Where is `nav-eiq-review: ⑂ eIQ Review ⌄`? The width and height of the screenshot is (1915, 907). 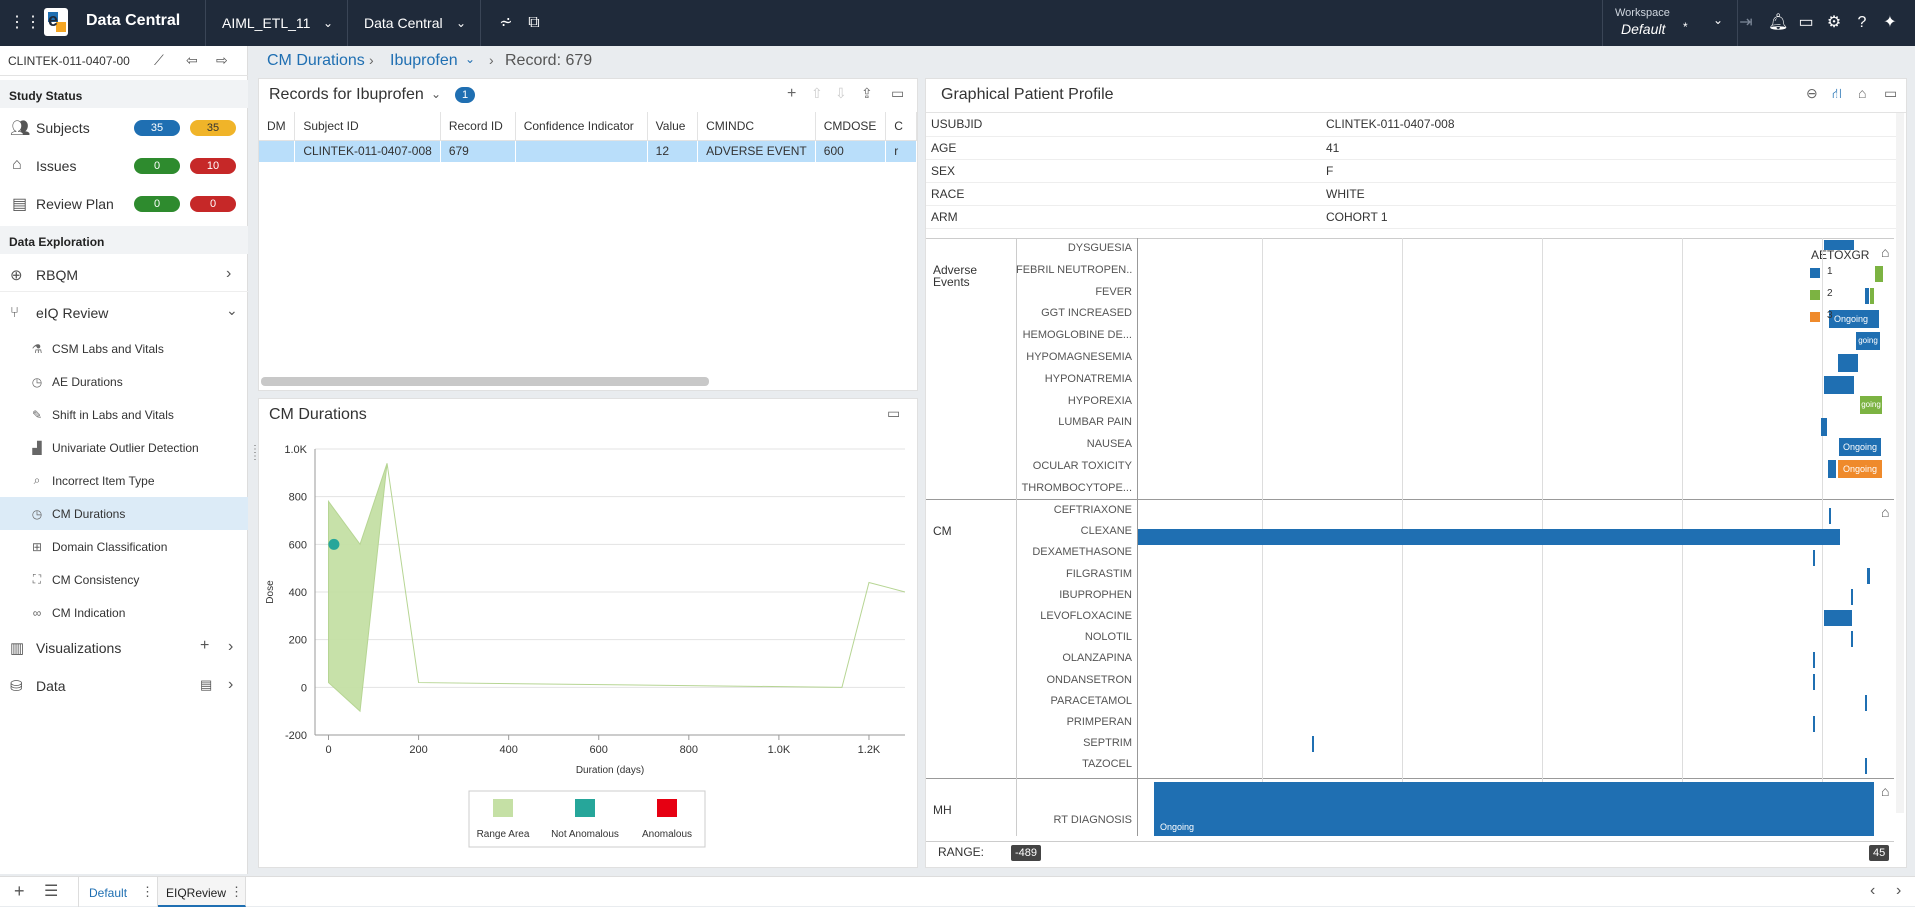
nav-eiq-review: ⑂ eIQ Review ⌄ is located at coordinates (124, 313).